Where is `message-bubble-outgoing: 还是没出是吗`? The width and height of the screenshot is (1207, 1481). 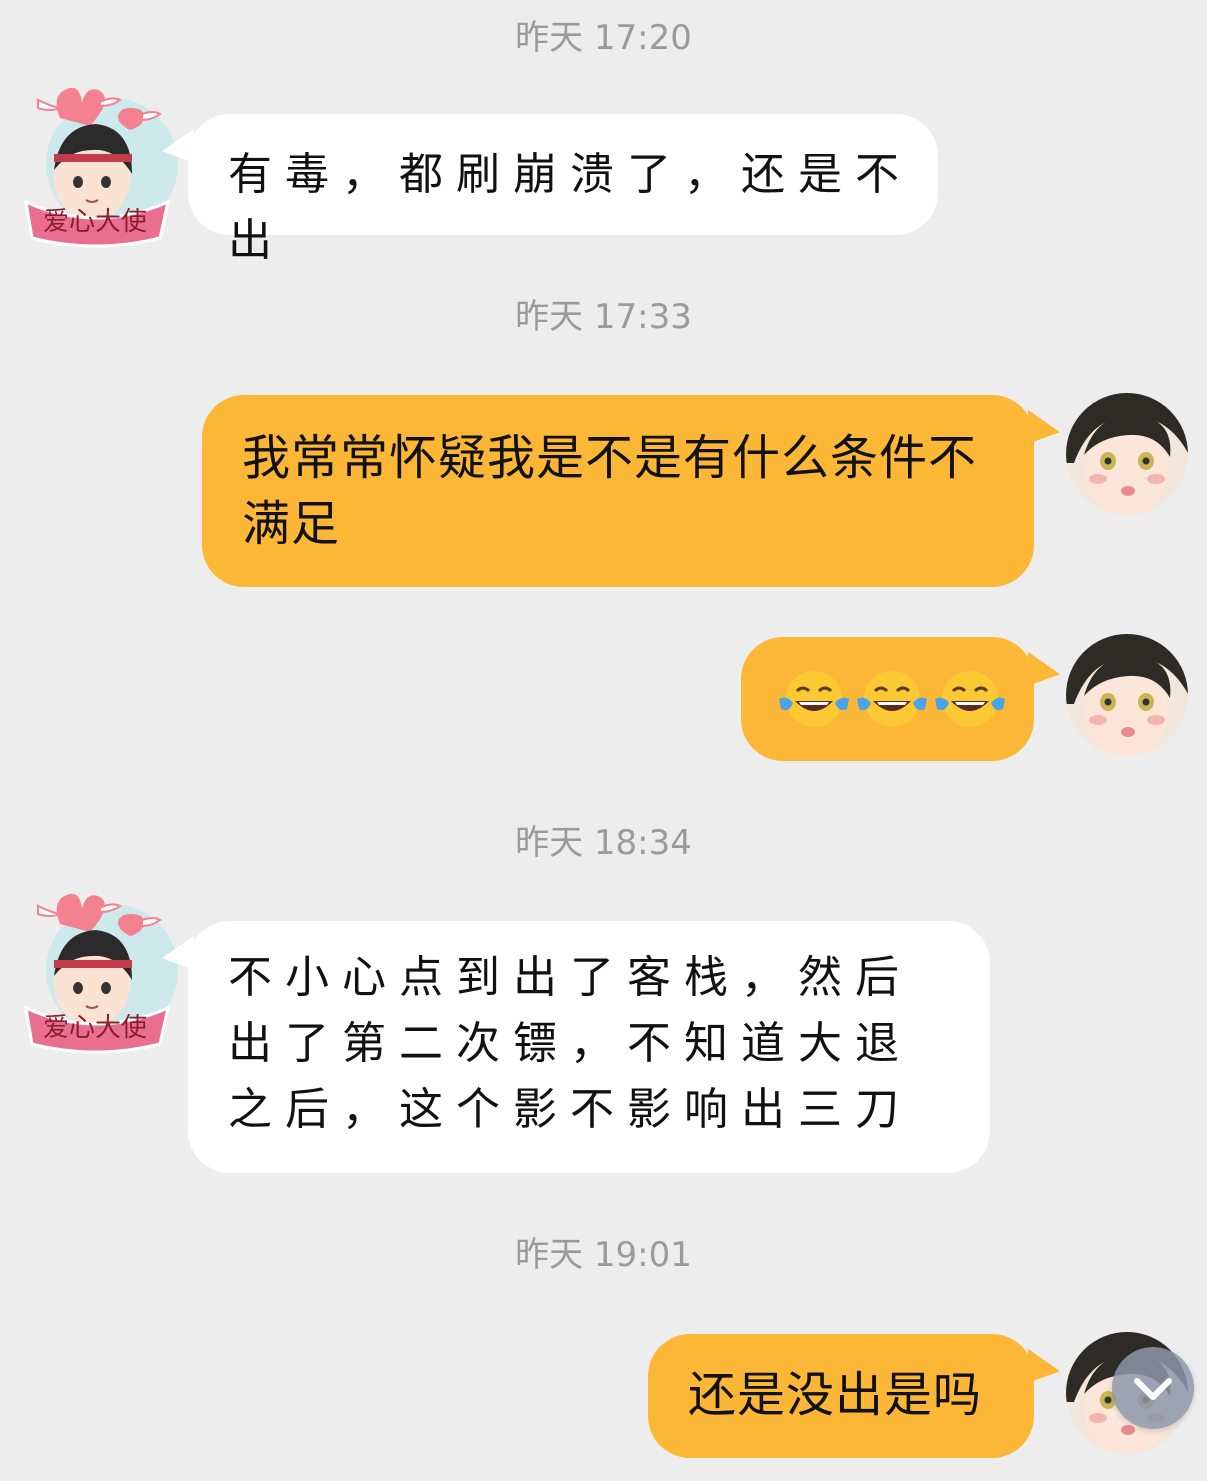
message-bubble-outgoing: 还是没出是吗 is located at coordinates (854, 1396).